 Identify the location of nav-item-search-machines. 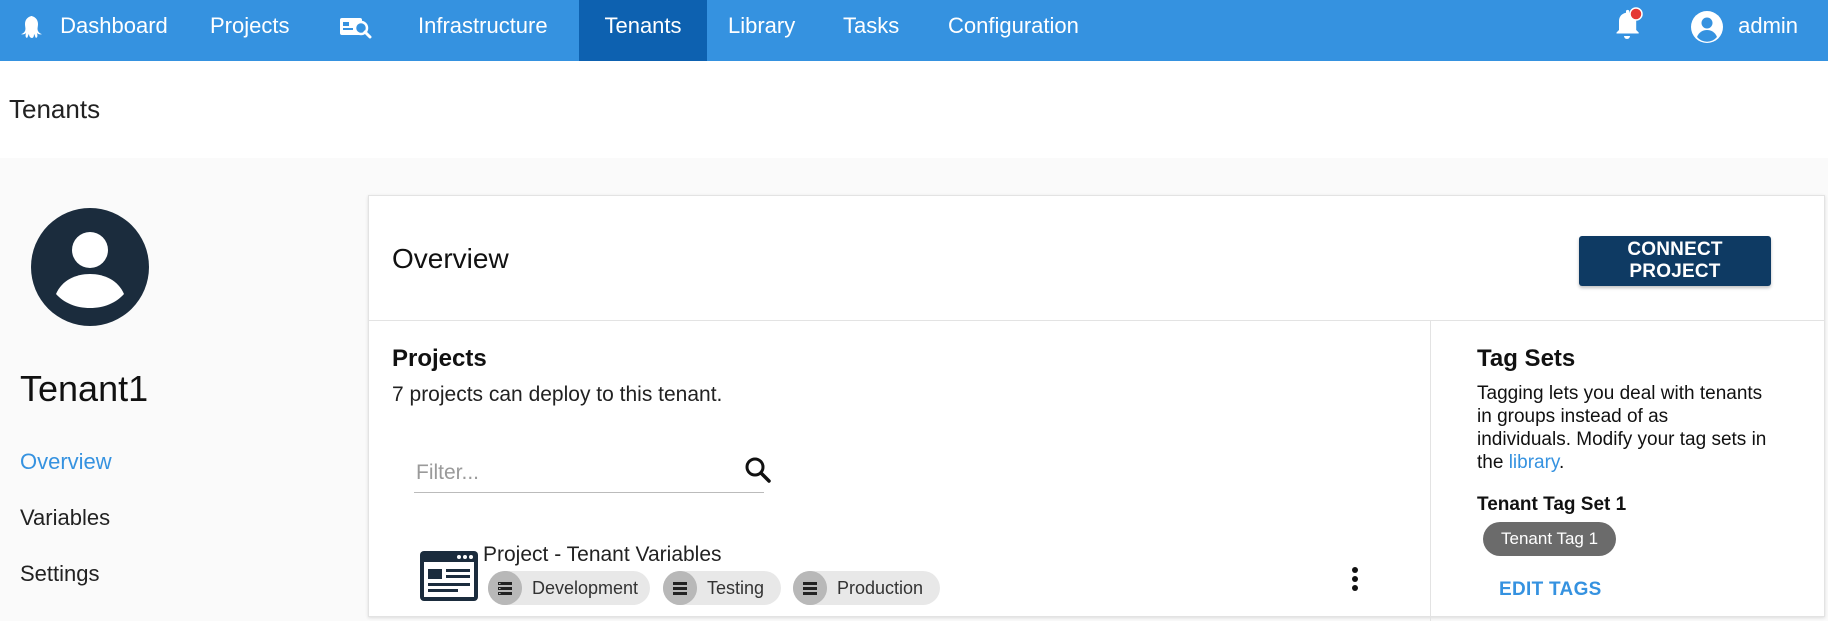
(356, 30).